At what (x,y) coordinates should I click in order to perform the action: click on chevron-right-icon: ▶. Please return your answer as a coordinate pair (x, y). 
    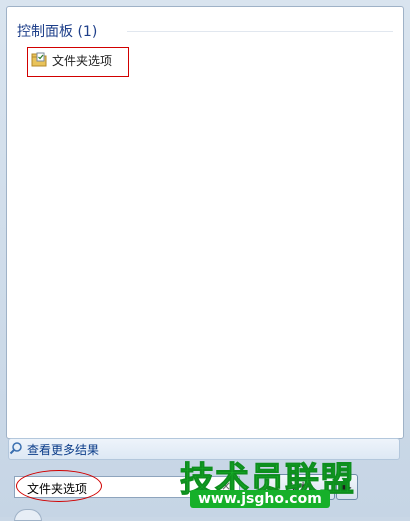
    Looking at the image, I should click on (347, 487).